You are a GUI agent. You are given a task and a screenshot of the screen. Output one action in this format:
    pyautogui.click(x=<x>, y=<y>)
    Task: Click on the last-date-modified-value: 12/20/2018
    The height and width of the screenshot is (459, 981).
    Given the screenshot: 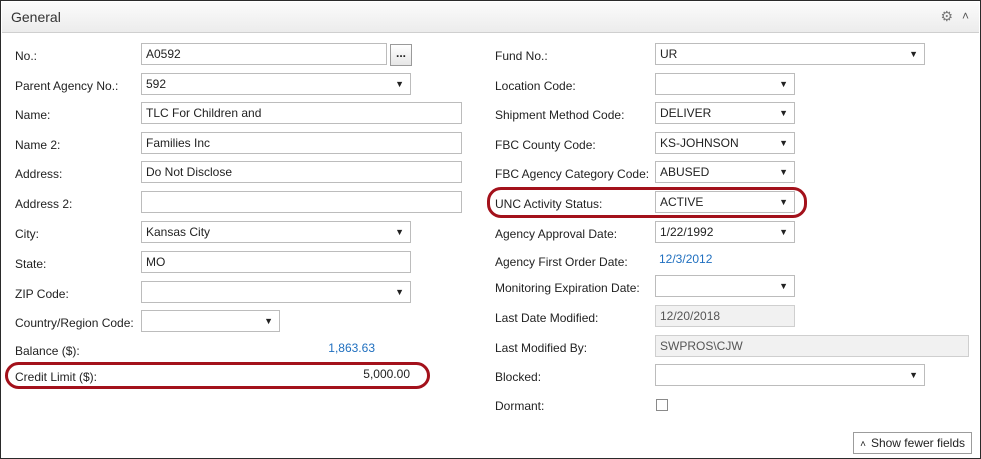 What is the action you would take?
    pyautogui.click(x=690, y=316)
    